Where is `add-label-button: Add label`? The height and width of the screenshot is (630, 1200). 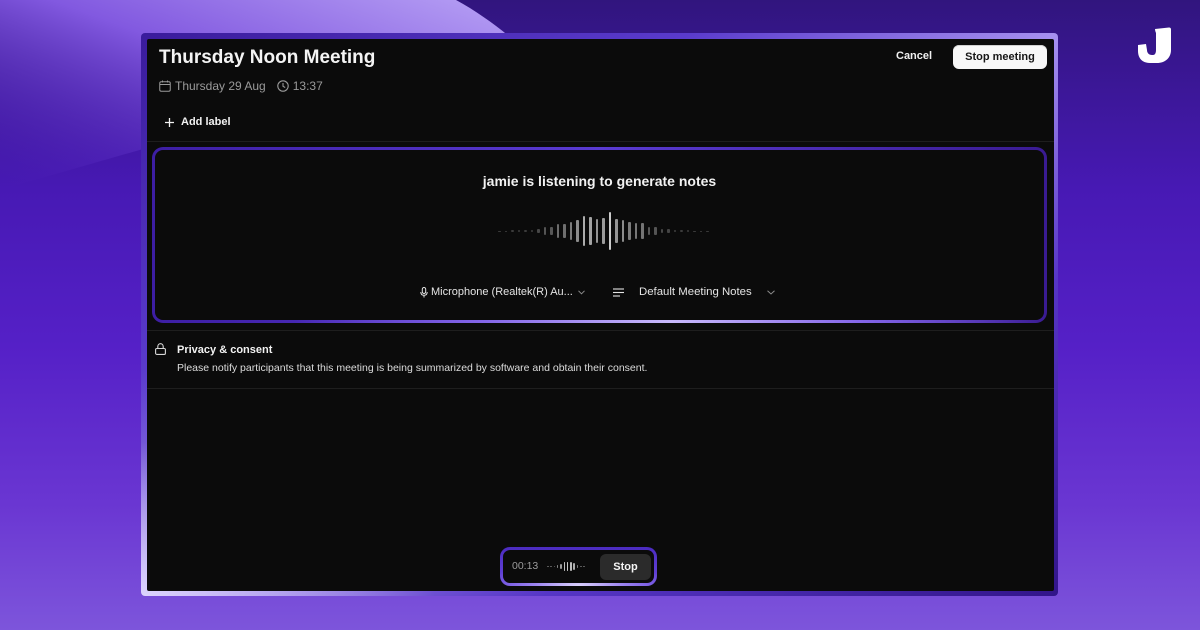 add-label-button: Add label is located at coordinates (198, 122).